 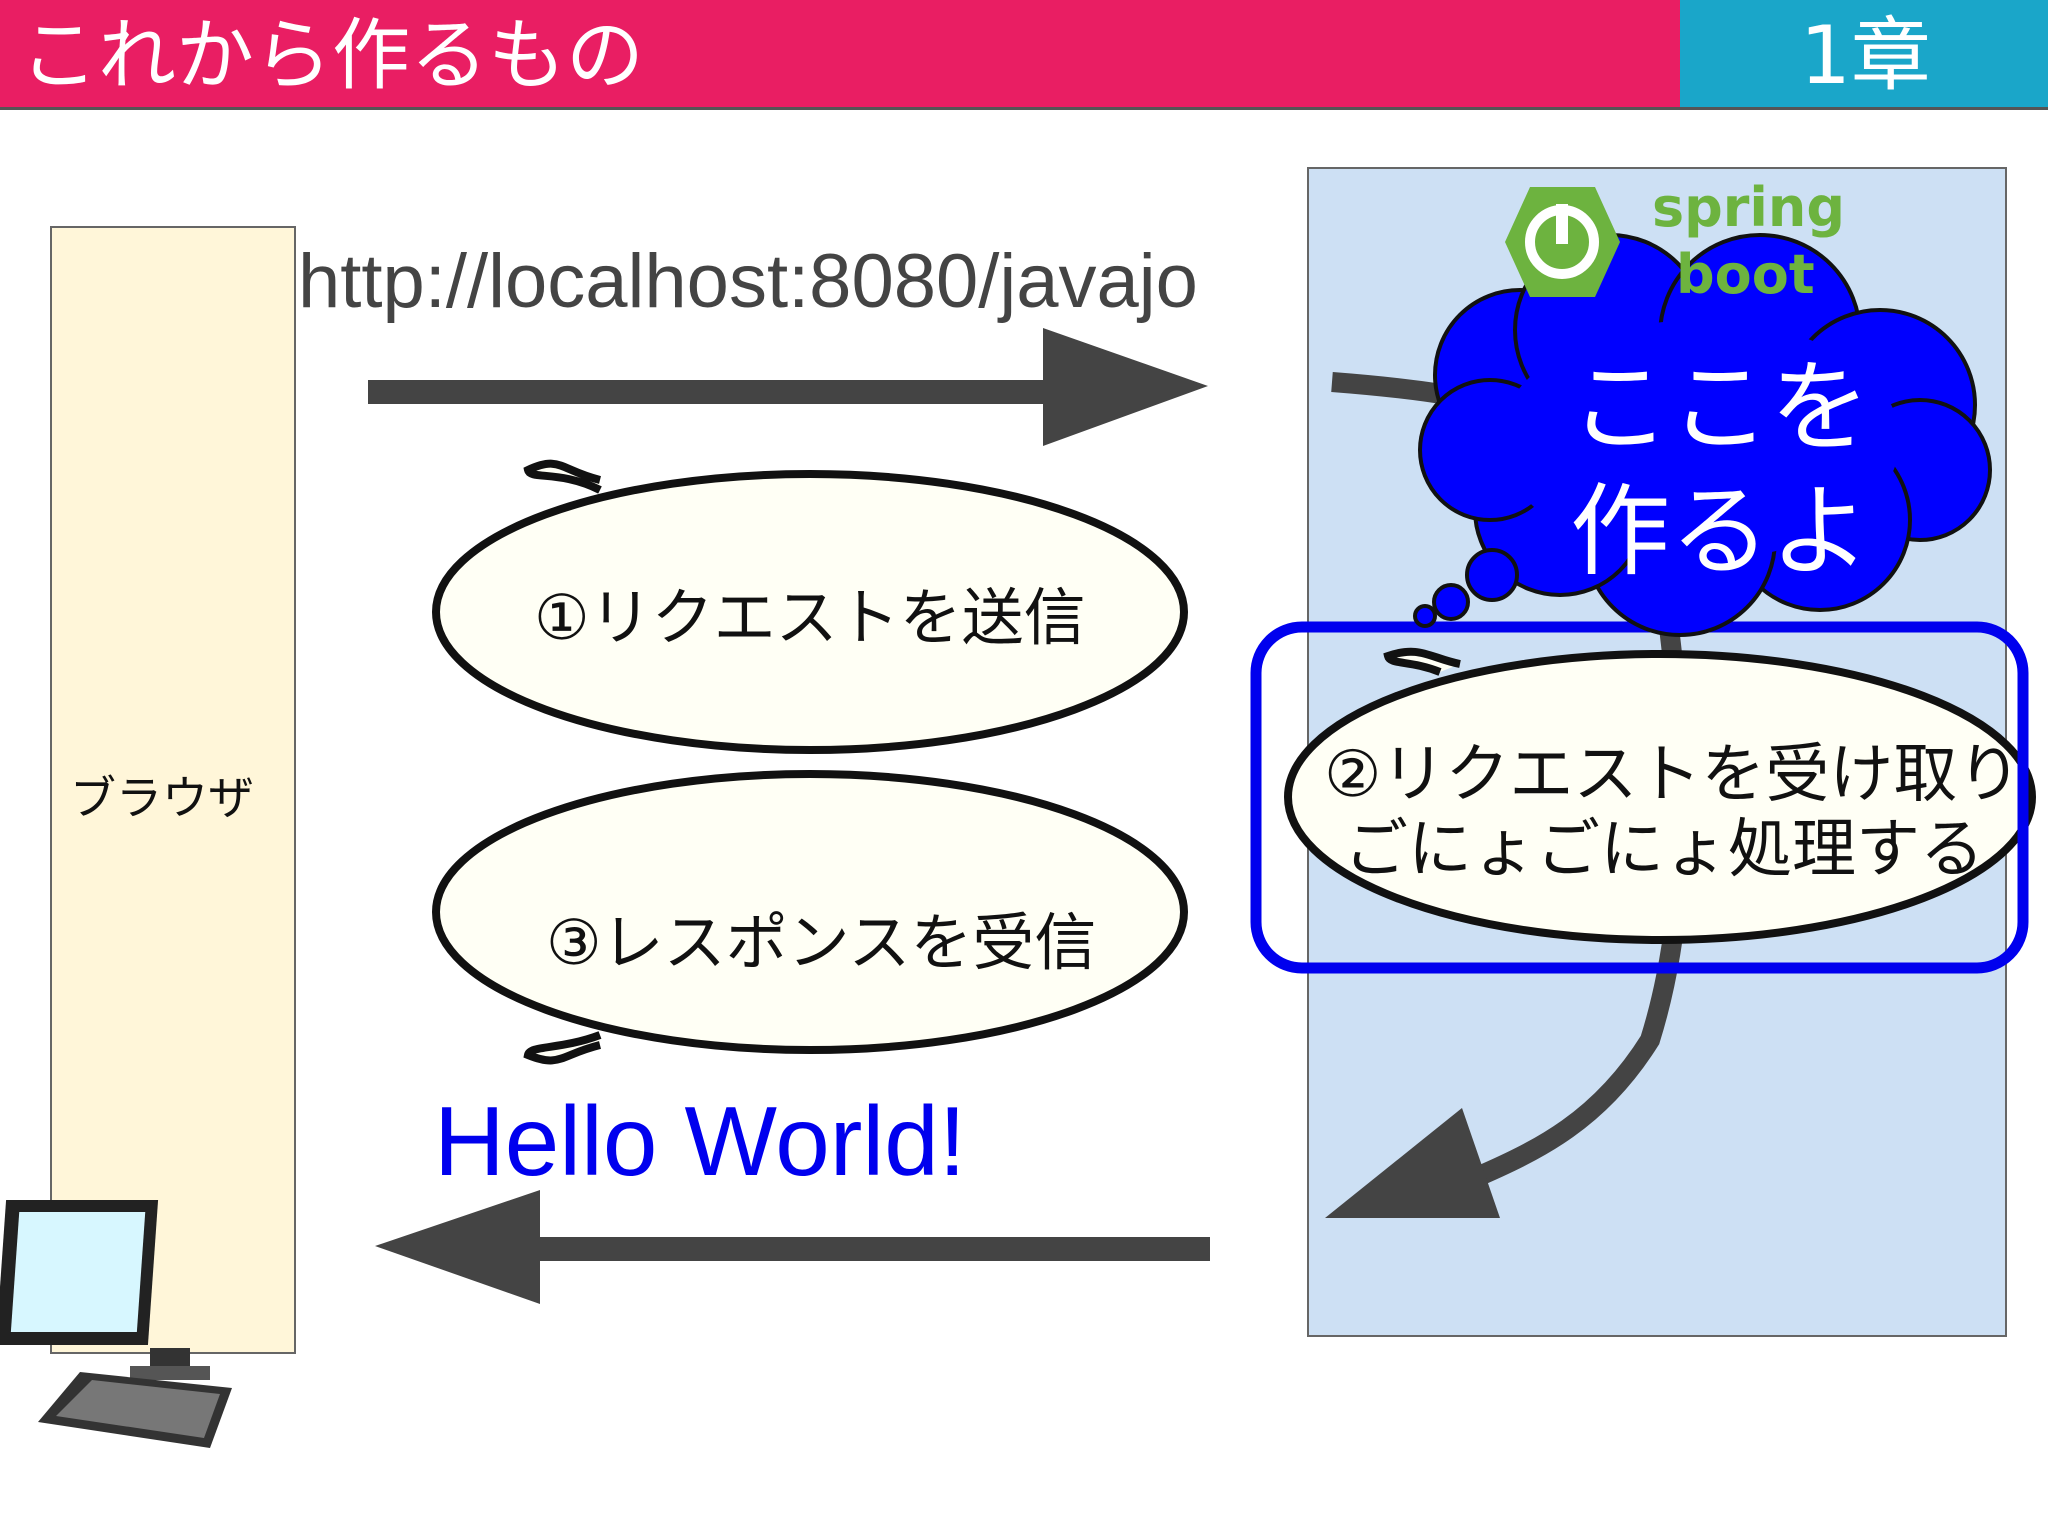 What do you see at coordinates (788, 387) in the screenshot?
I see `request-arrow` at bounding box center [788, 387].